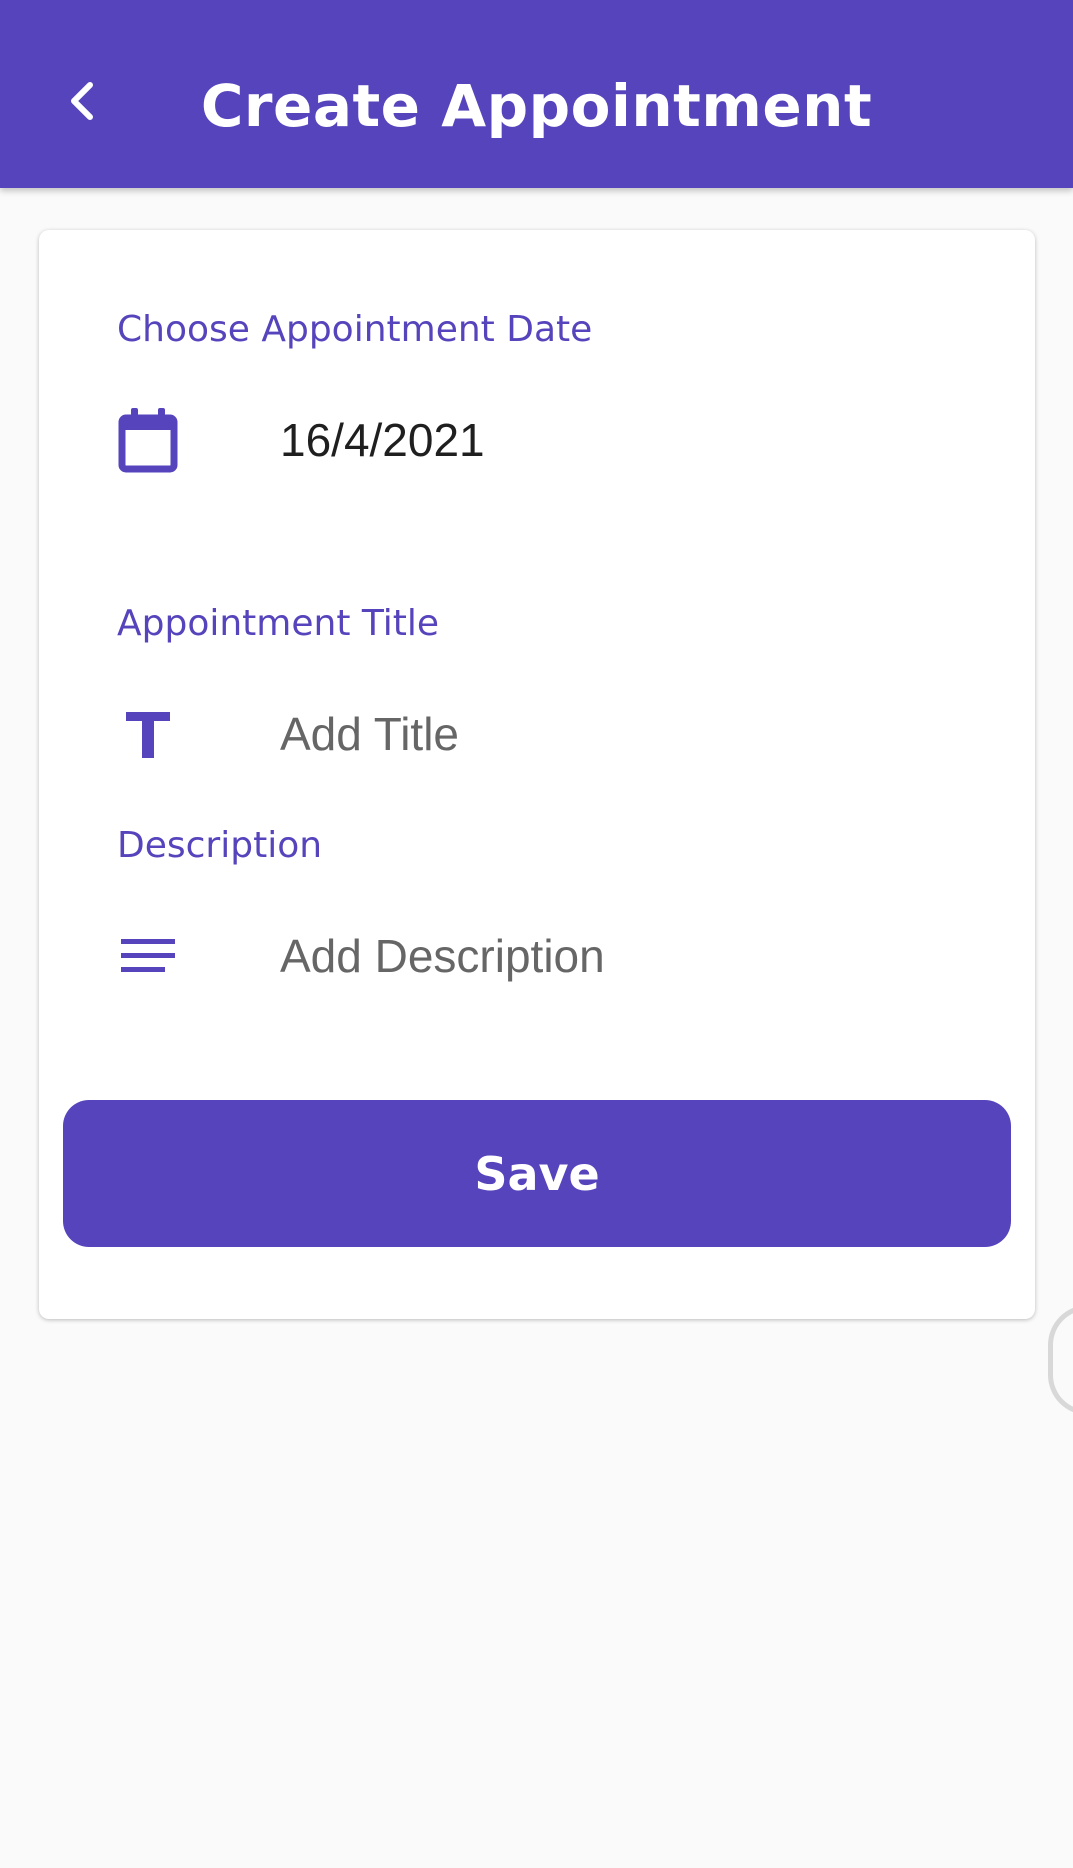 Image resolution: width=1073 pixels, height=1868 pixels. I want to click on calendar-icon, so click(148, 440).